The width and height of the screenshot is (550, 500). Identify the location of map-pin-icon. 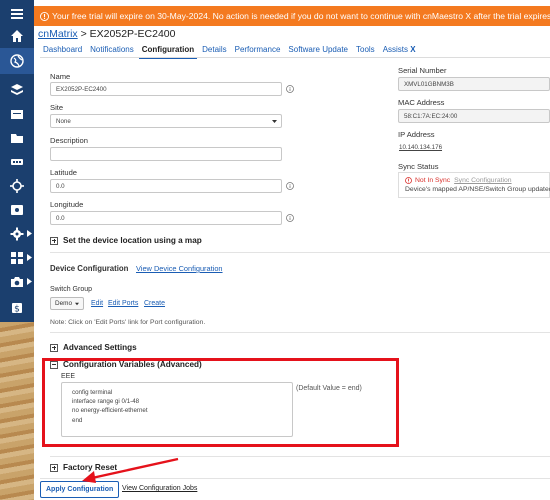
(17, 186).